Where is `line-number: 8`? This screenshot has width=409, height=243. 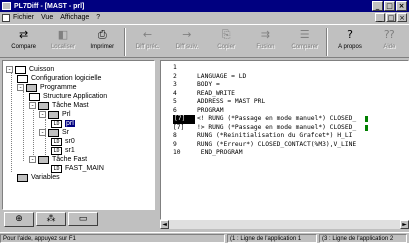
line-number: 8 is located at coordinates (175, 135).